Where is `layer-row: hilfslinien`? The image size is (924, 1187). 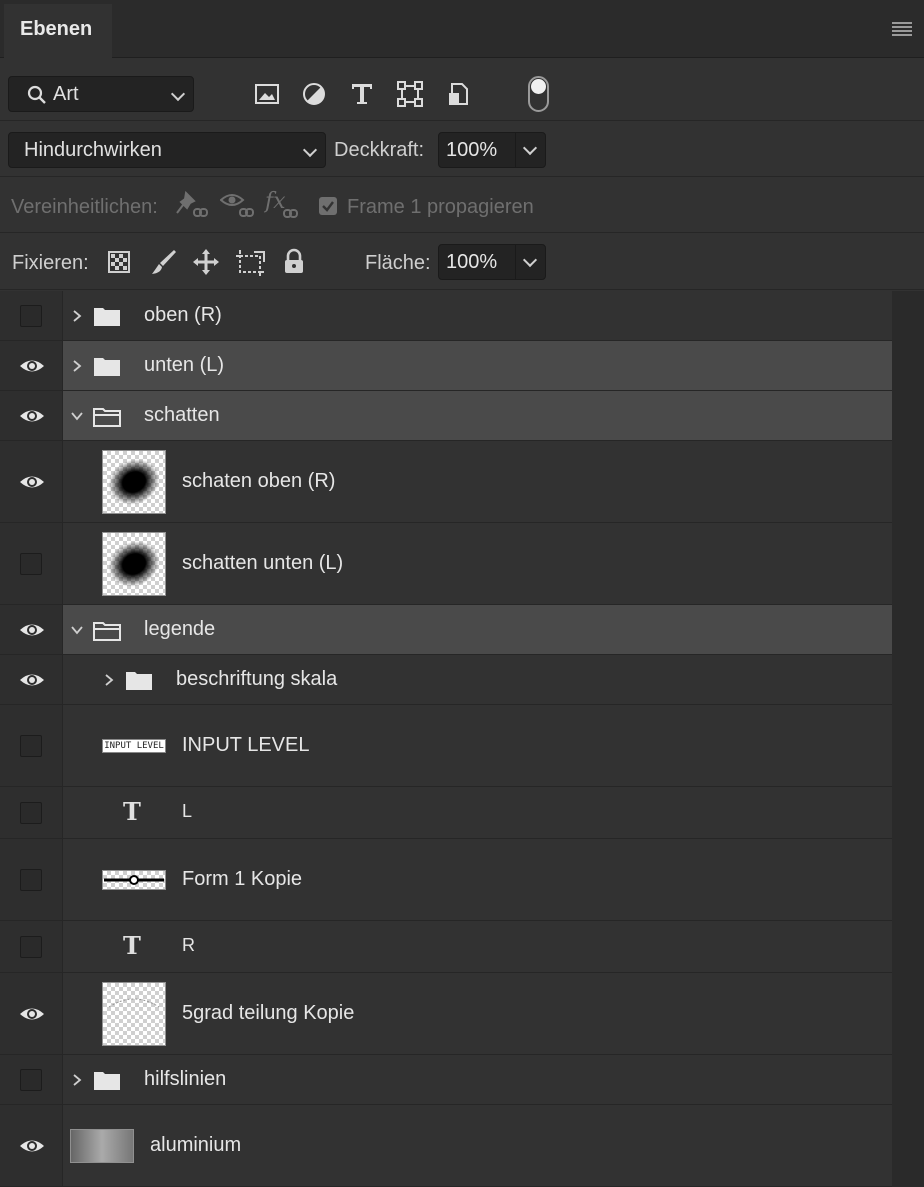
layer-row: hilfslinien is located at coordinates (446, 1080).